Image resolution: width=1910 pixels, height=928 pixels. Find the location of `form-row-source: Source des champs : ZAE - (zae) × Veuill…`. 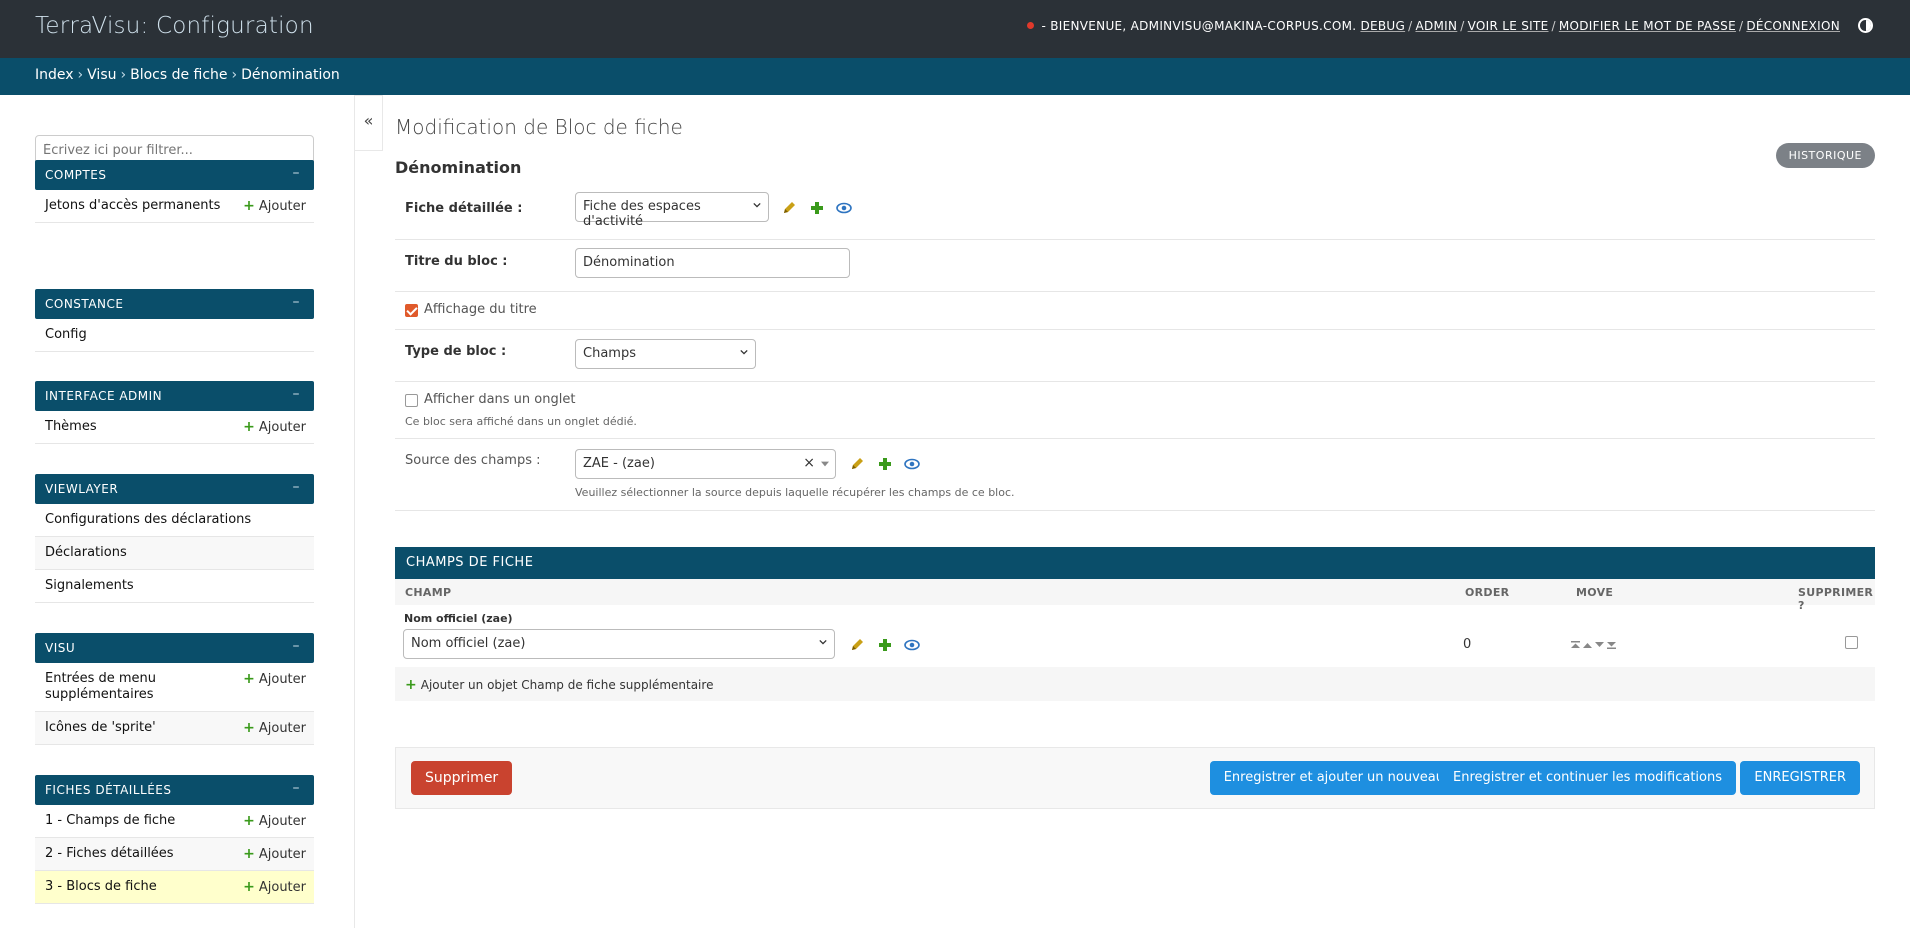

form-row-source: Source des champs : ZAE - (zae) × Veuill… is located at coordinates (1135, 475).